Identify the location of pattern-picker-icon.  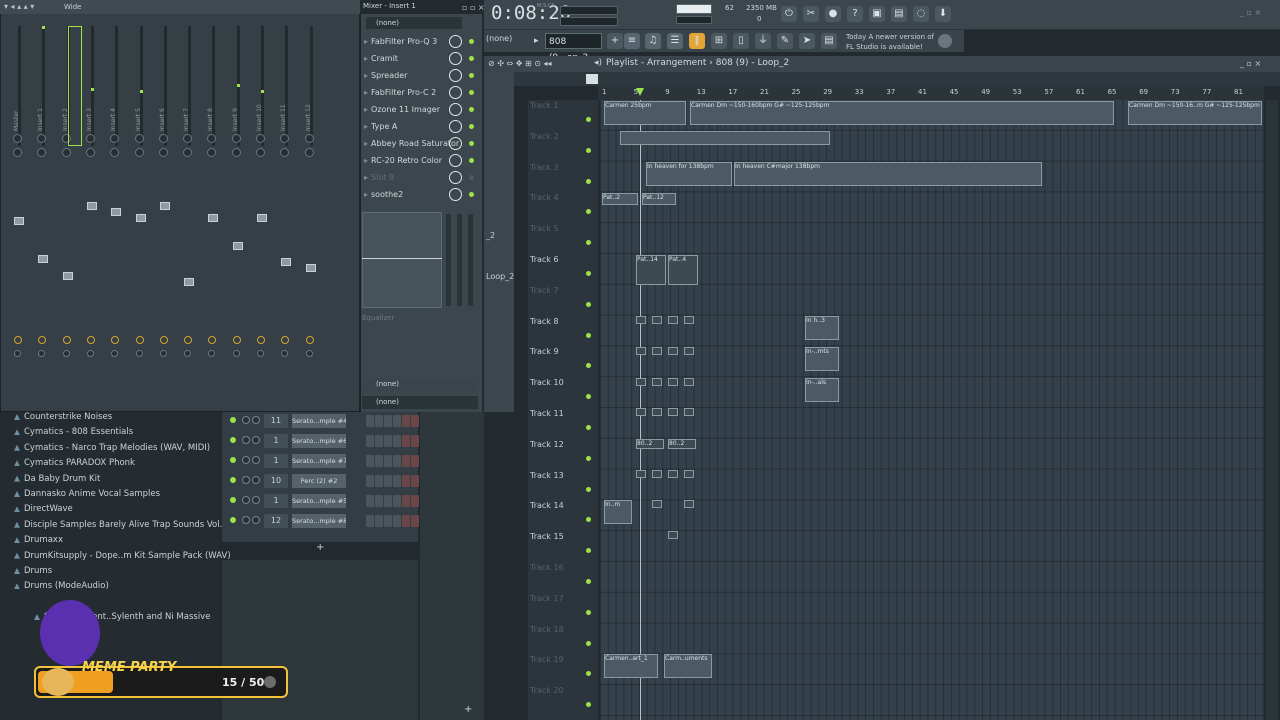
(592, 79).